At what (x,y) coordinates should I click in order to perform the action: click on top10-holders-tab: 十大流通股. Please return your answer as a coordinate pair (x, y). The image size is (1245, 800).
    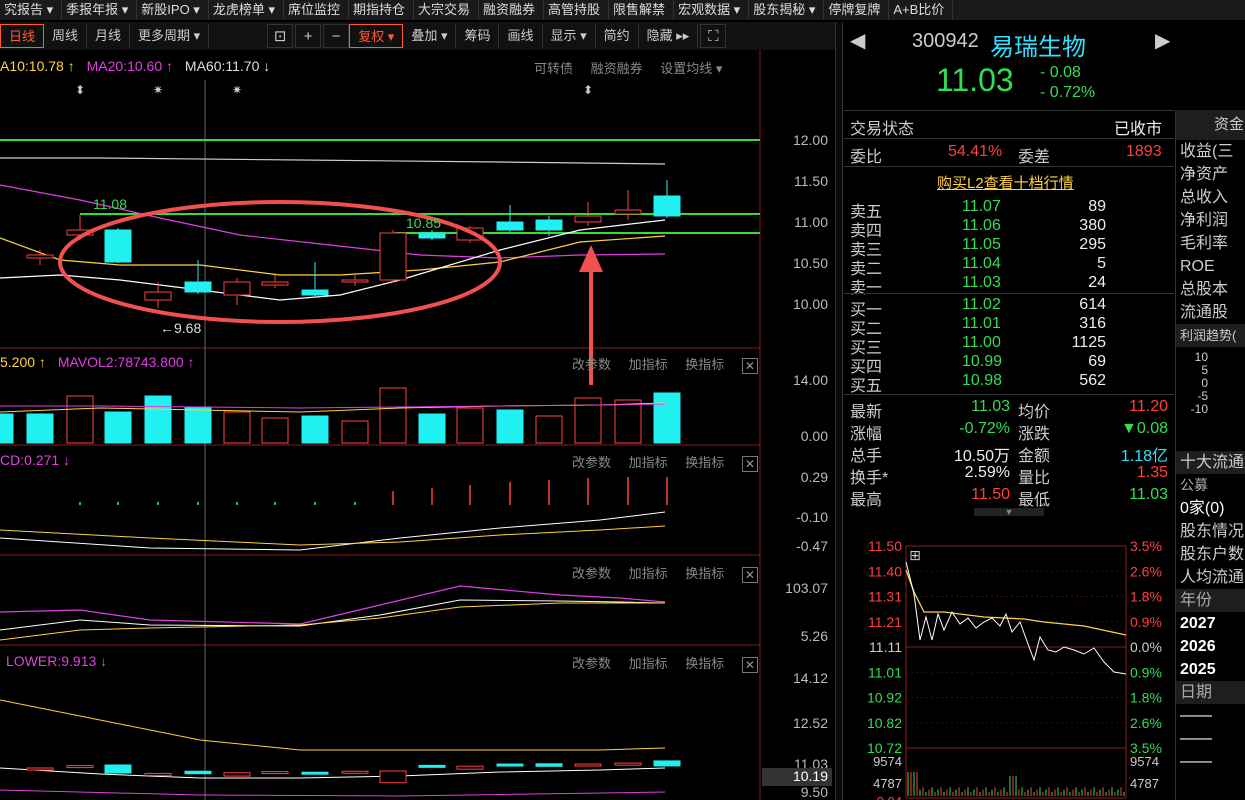
    Looking at the image, I should click on (1210, 462).